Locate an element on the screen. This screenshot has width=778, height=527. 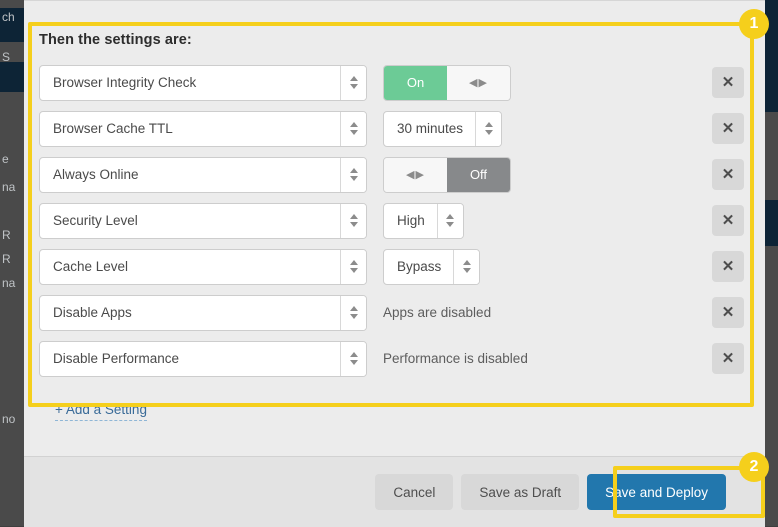
setting-name-value: Browser Integrity Check is located at coordinates (125, 82).